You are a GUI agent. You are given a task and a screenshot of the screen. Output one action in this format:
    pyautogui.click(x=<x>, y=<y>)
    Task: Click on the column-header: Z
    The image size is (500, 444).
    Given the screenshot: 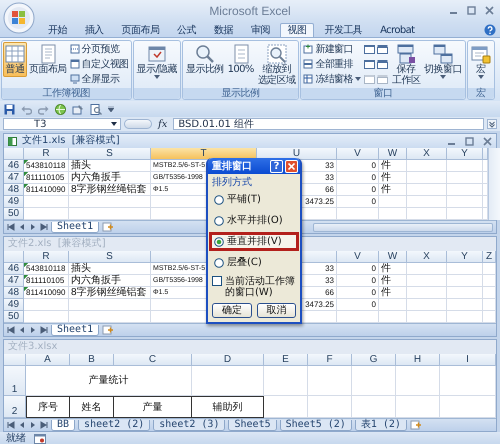 What is the action you would take?
    pyautogui.click(x=489, y=257)
    